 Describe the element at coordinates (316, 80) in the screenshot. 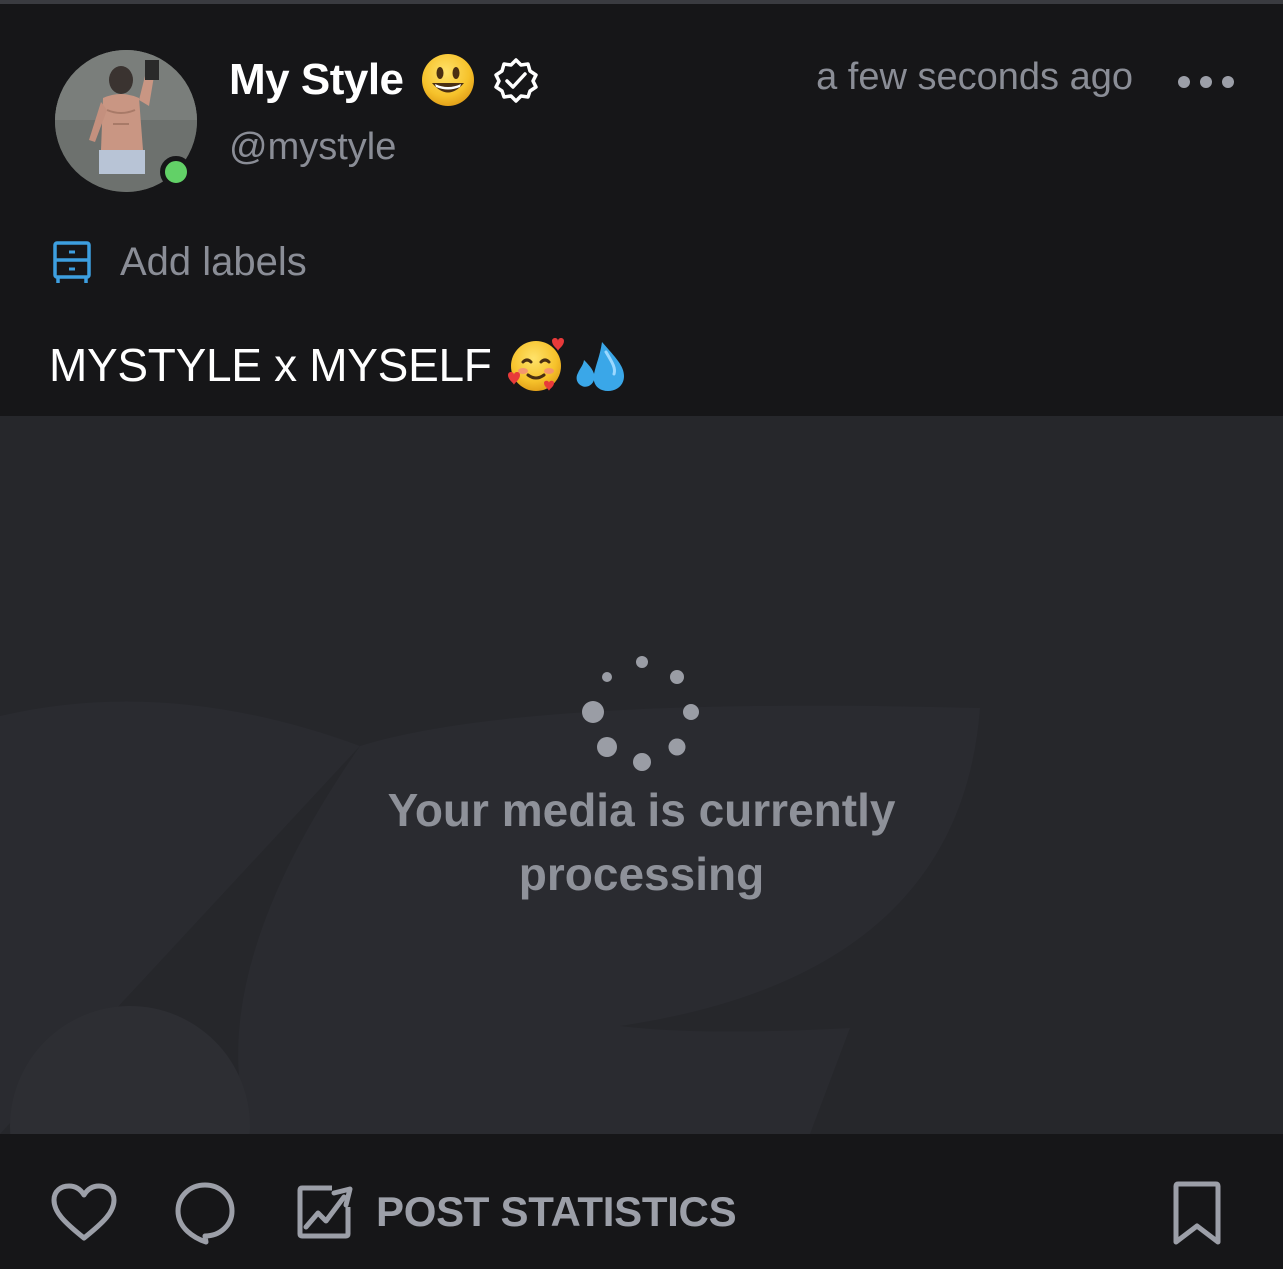

I see `author-display-name: My Style` at that location.